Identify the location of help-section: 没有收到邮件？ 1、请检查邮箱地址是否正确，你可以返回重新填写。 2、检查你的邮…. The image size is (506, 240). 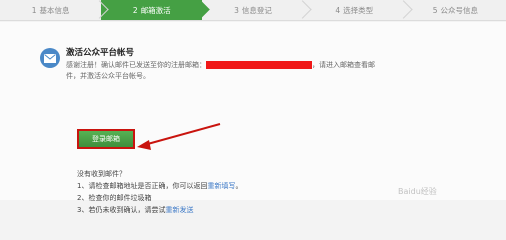
(159, 192).